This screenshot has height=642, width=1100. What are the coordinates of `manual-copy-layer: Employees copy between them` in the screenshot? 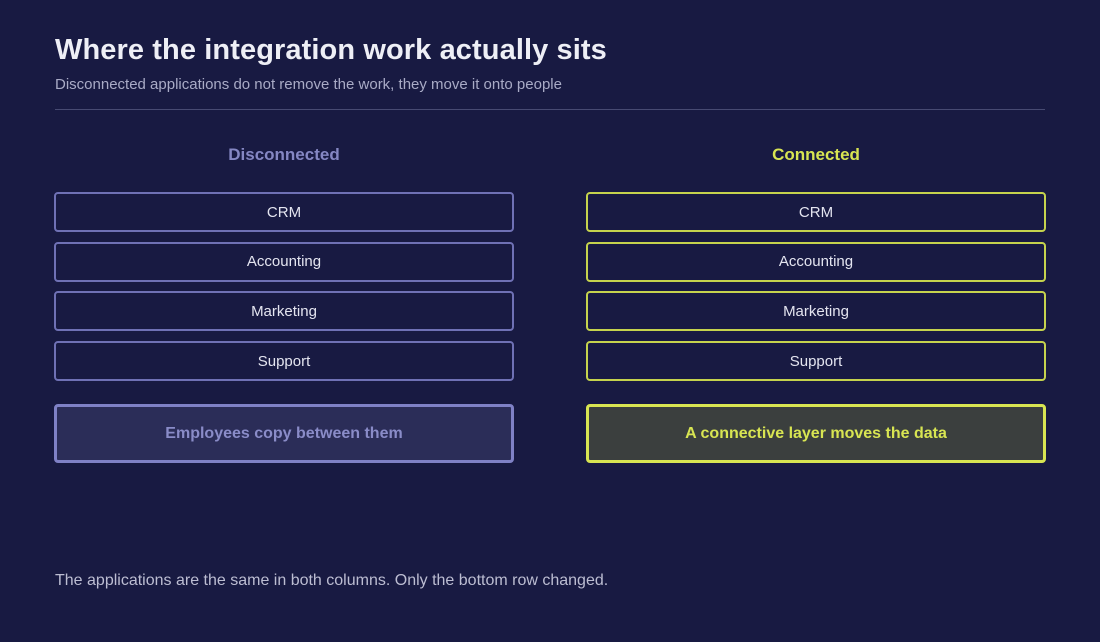 It's located at (284, 433).